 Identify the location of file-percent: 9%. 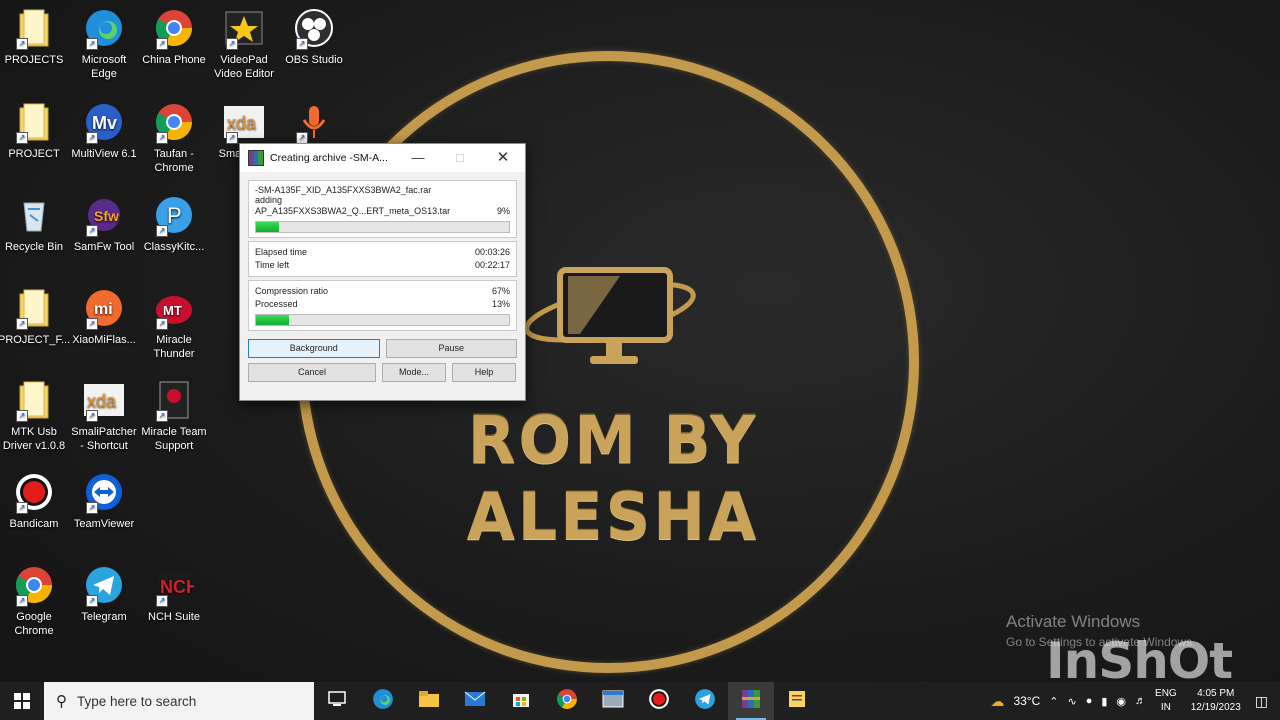
(503, 211).